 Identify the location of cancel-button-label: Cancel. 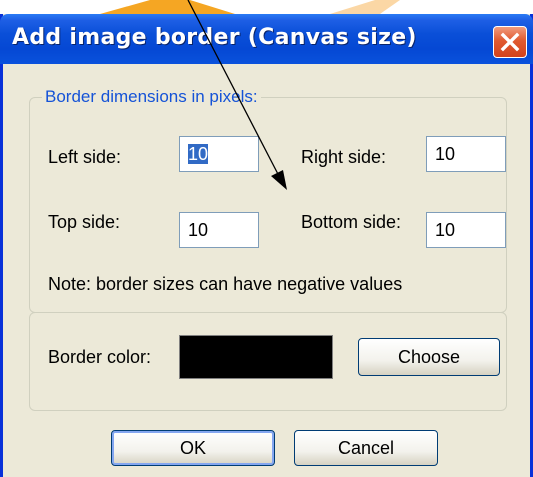
(366, 447).